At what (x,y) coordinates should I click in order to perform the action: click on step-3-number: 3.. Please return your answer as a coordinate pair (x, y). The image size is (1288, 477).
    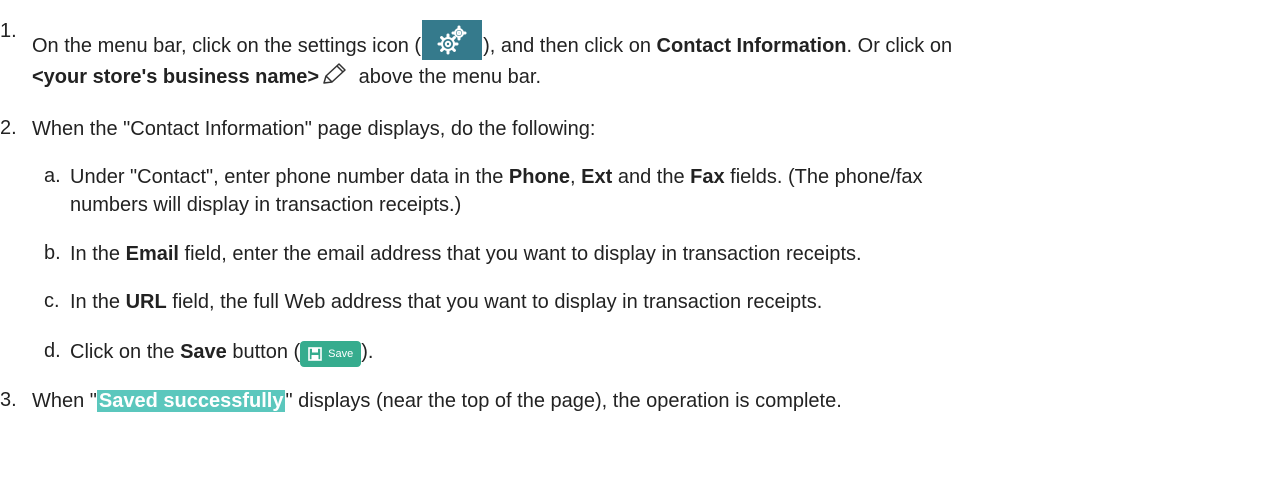
    Looking at the image, I should click on (8, 400).